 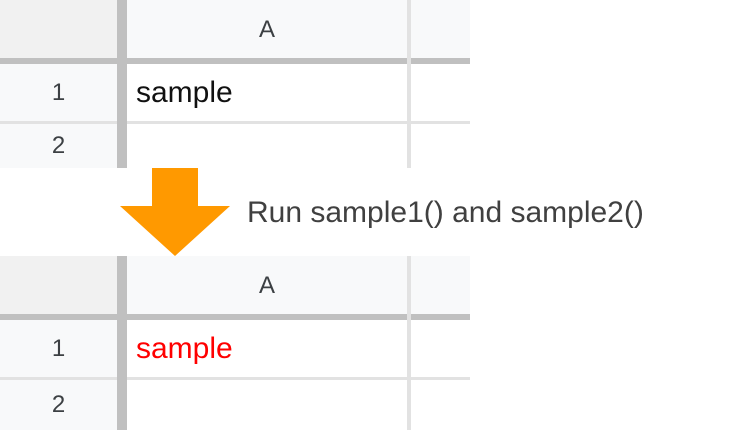 What do you see at coordinates (175, 212) in the screenshot?
I see `down-arrow-icon` at bounding box center [175, 212].